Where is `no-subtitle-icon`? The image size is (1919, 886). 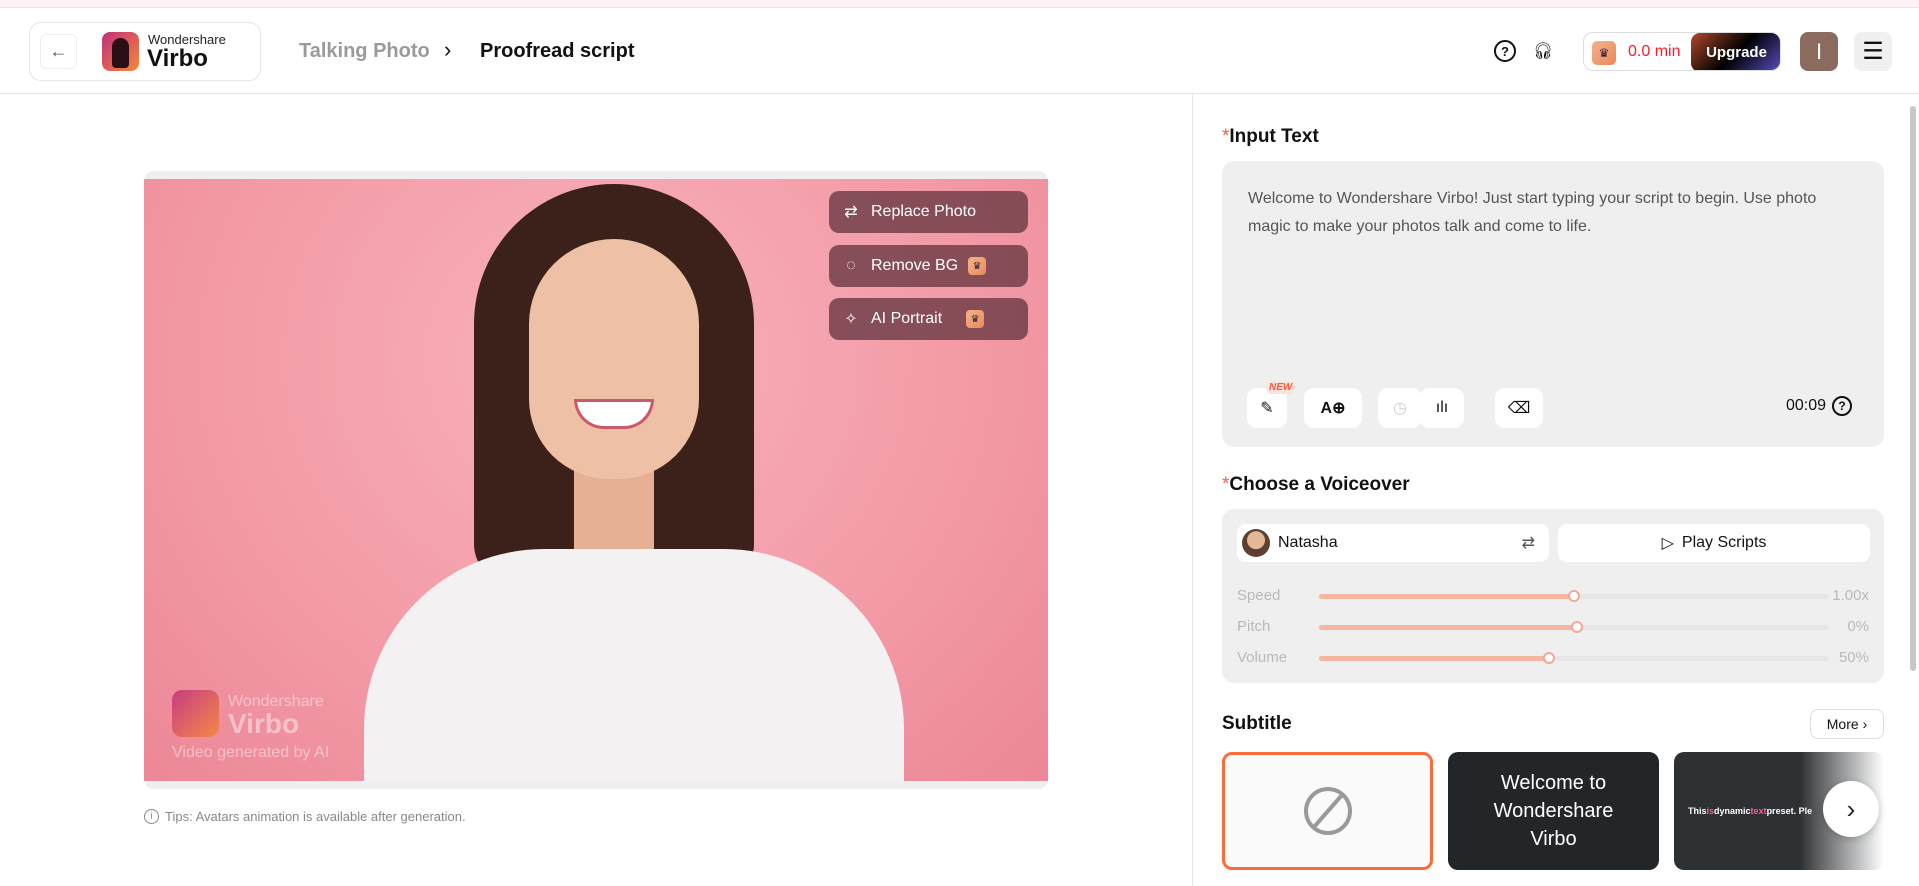 no-subtitle-icon is located at coordinates (1327, 811).